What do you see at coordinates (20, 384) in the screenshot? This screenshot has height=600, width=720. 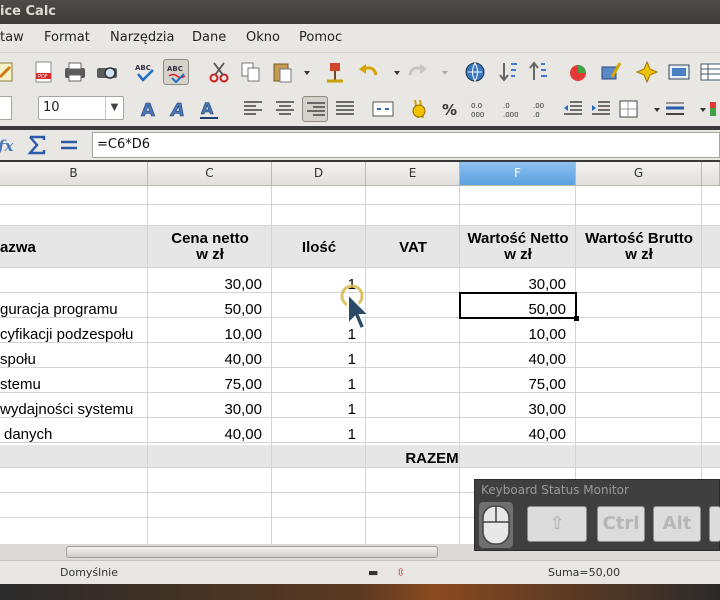 I see `row-name: stemu` at bounding box center [20, 384].